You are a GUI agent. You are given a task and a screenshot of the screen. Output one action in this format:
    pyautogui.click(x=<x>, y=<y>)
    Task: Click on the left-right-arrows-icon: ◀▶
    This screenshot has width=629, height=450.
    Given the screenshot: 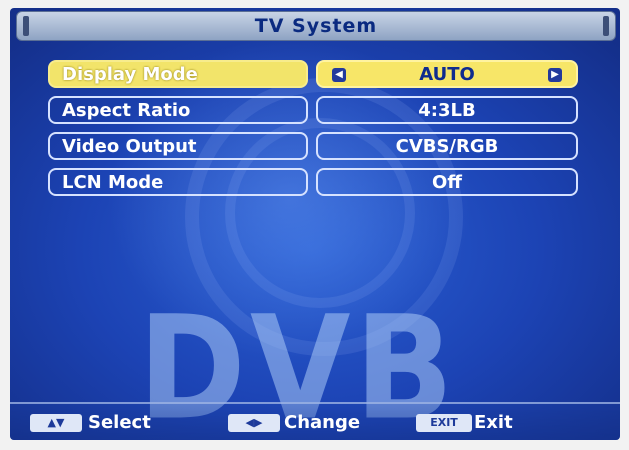 What is the action you would take?
    pyautogui.click(x=254, y=423)
    